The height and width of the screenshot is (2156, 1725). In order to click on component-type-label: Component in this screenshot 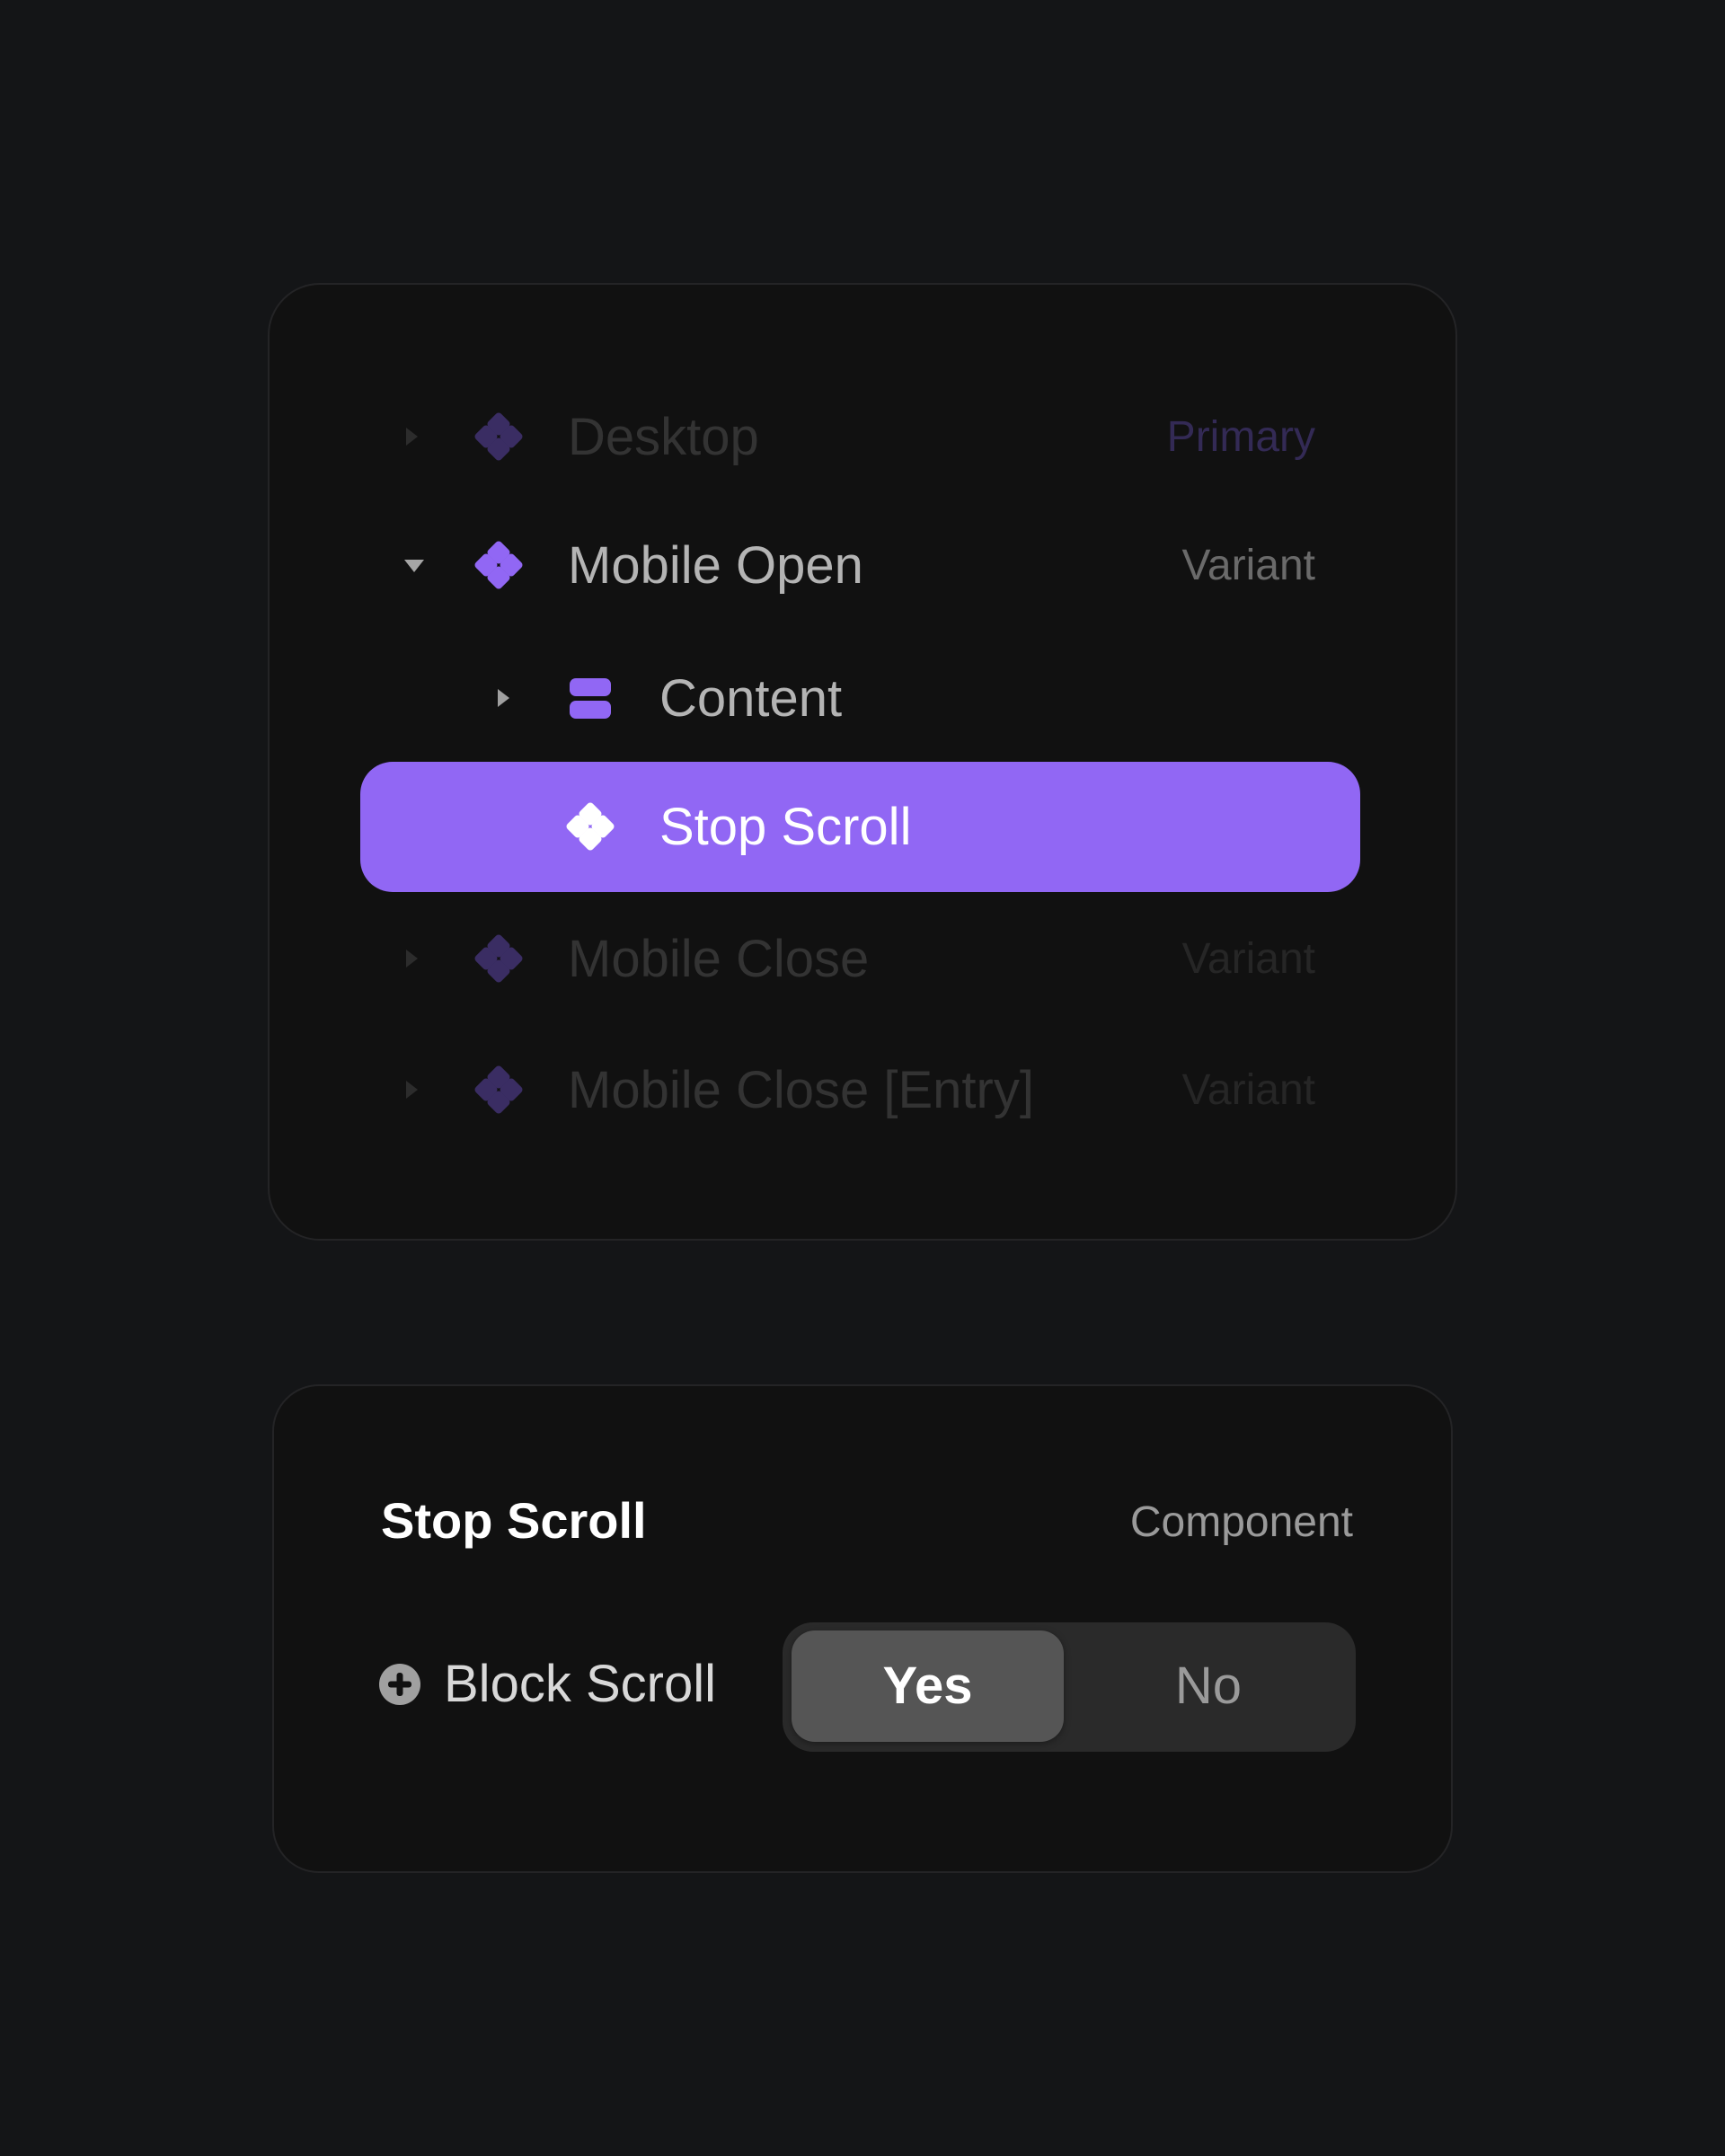, I will do `click(1241, 1522)`.